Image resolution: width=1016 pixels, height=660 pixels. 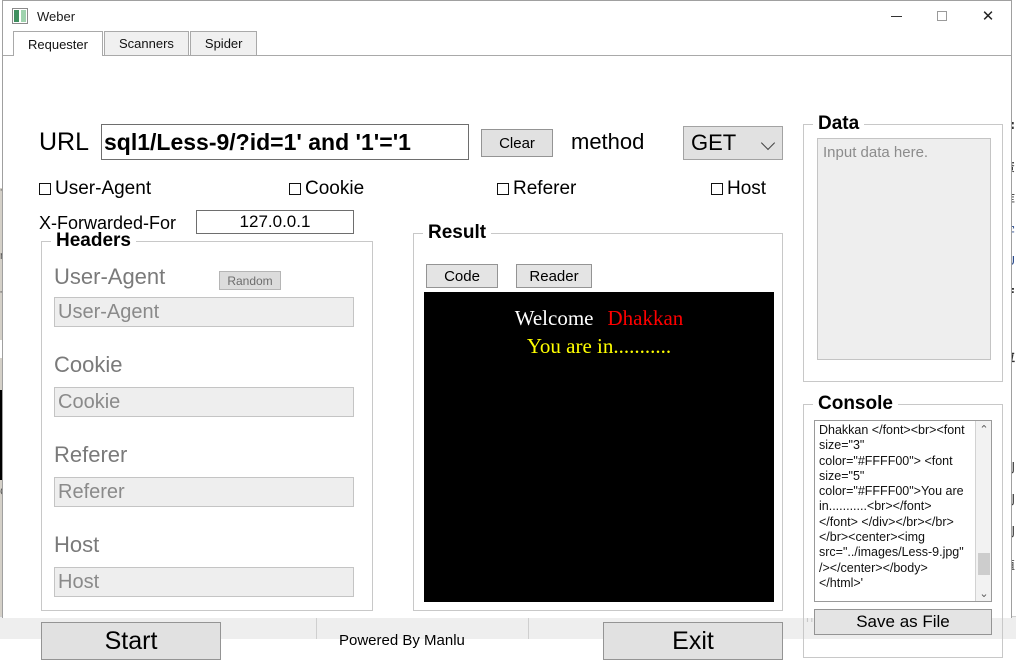 I want to click on checkbox-referer-label: Referer, so click(x=544, y=189).